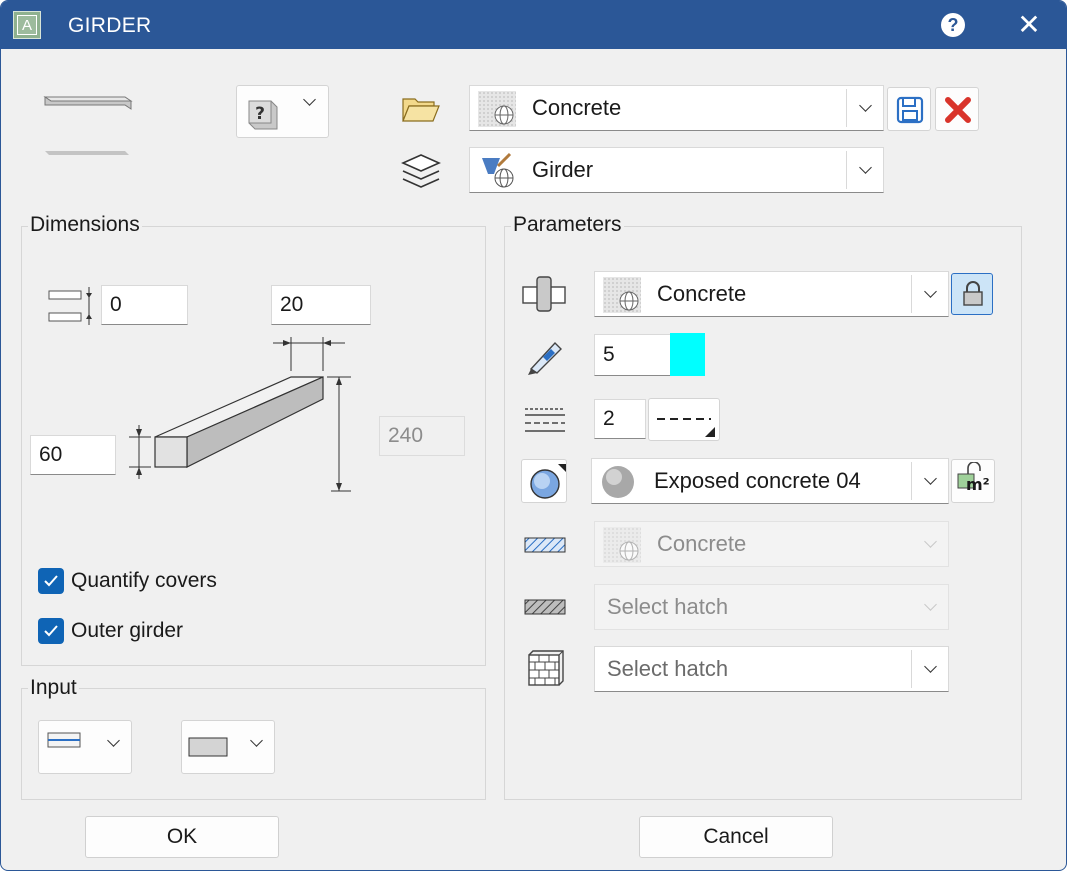 The height and width of the screenshot is (871, 1067). Describe the element at coordinates (53, 688) in the screenshot. I see `input-label: Input` at that location.